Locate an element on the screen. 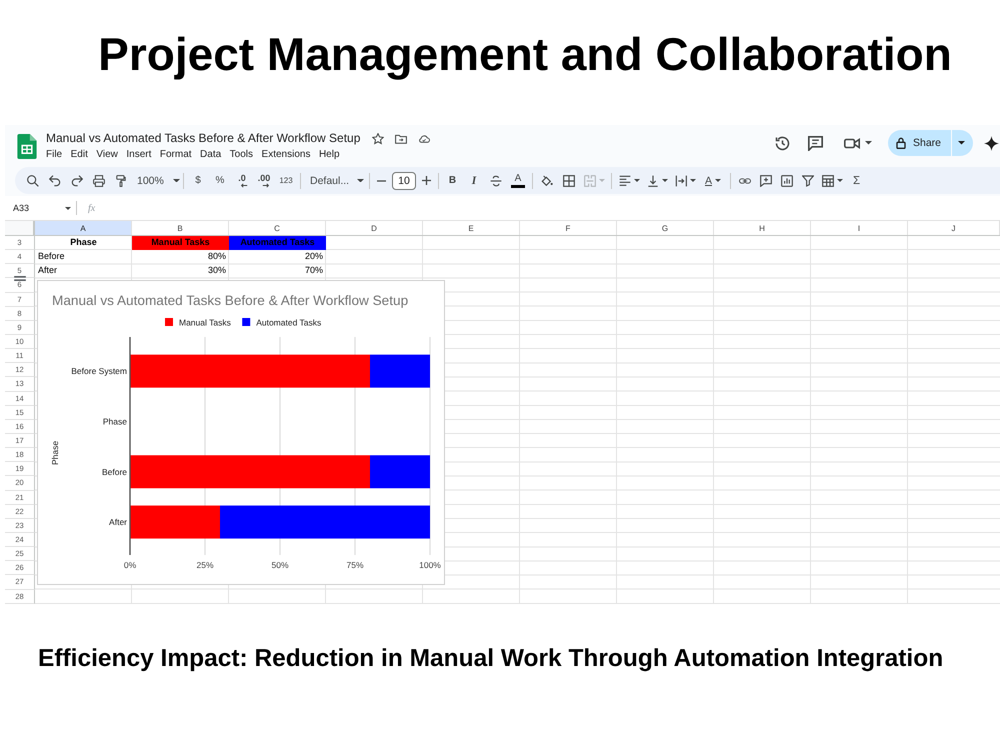  table-cell-text: After is located at coordinates (47, 271).